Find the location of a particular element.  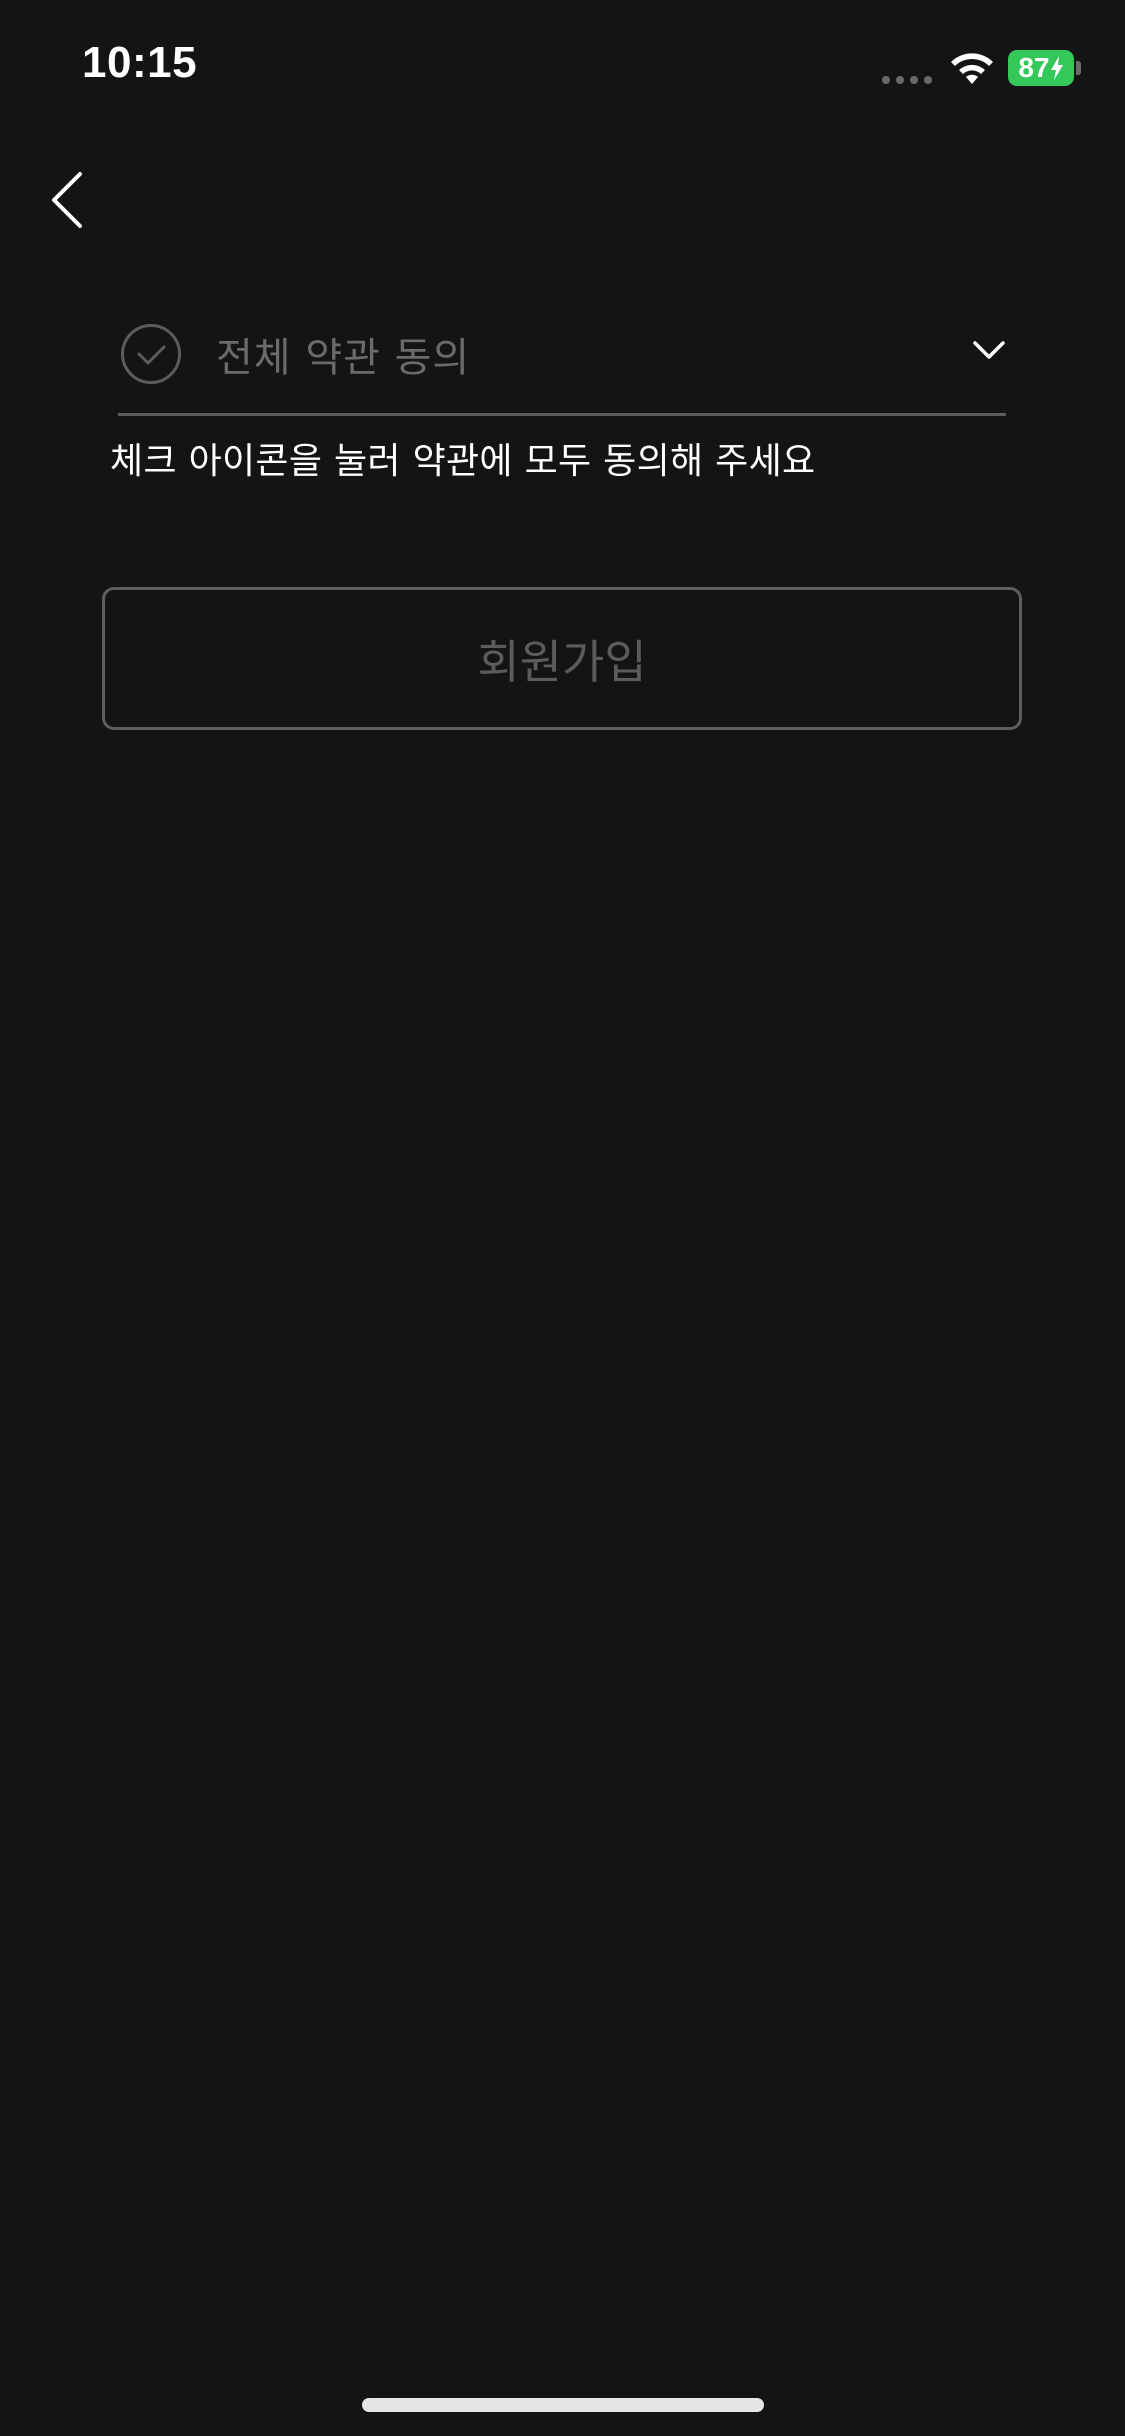

agree-all-row: 전체 약관 동의 is located at coordinates (562, 363).